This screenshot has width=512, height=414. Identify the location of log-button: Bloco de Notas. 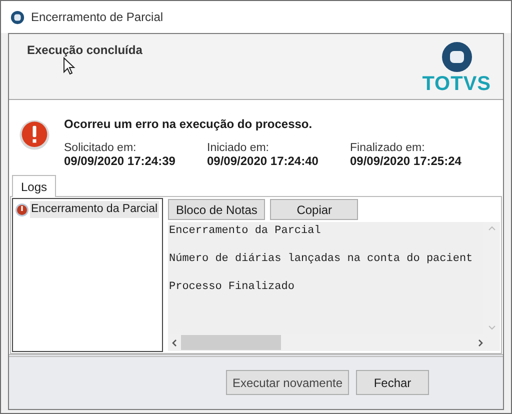
(217, 209).